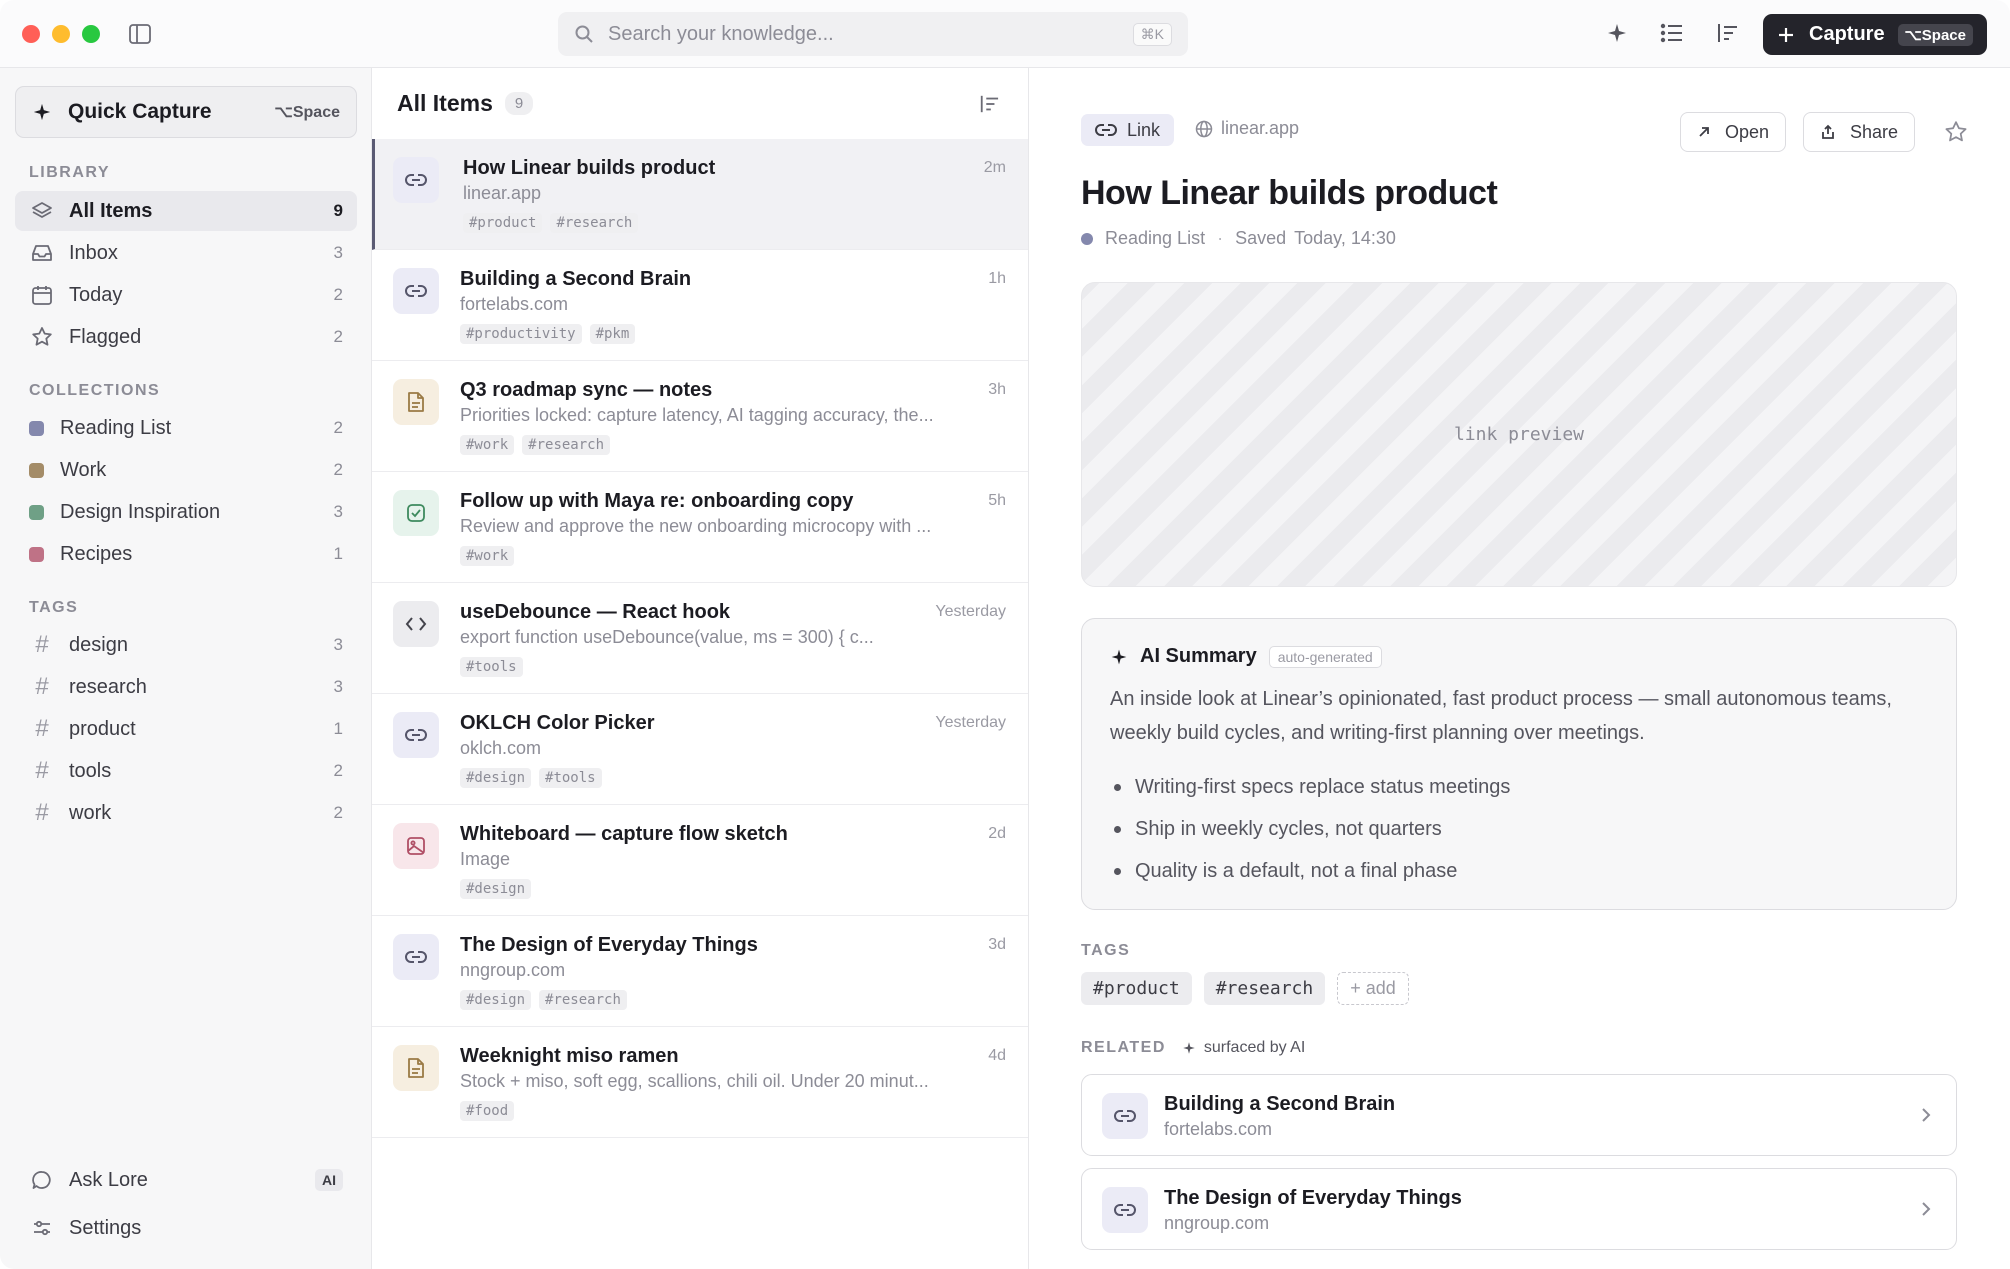 The width and height of the screenshot is (2010, 1269). What do you see at coordinates (1198, 656) in the screenshot?
I see `ai-summary-heading: AI Summary` at bounding box center [1198, 656].